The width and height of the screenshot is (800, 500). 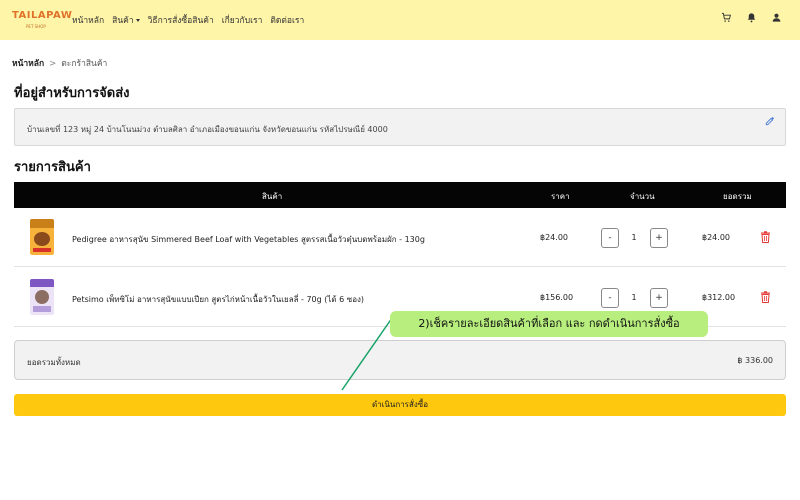 I want to click on nav-link-products-wrap: สินค้า, so click(x=126, y=20).